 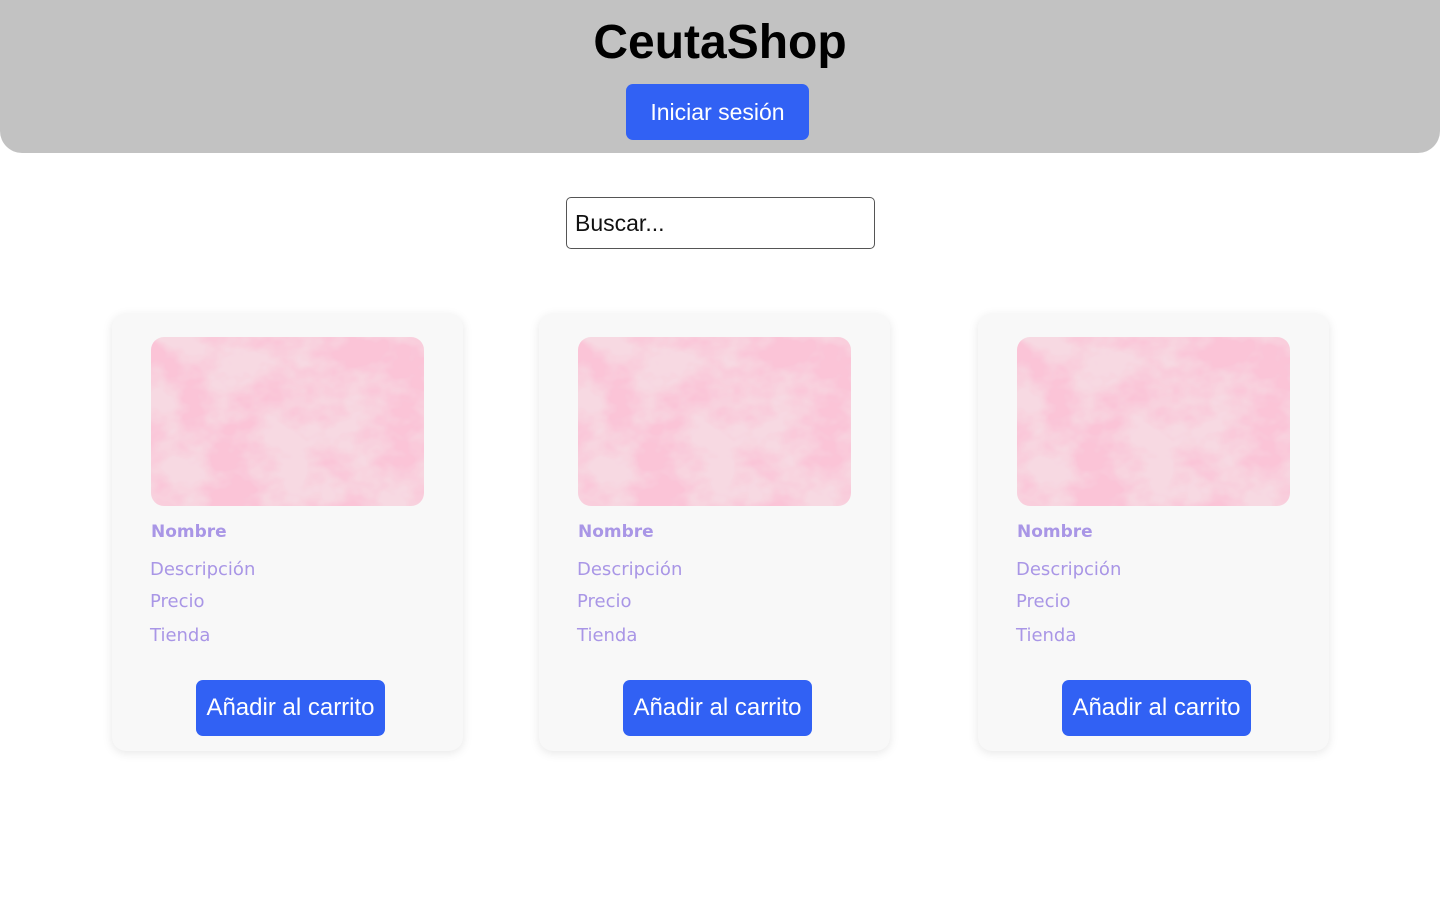 I want to click on login-button: Iniciar sesión, so click(x=717, y=112).